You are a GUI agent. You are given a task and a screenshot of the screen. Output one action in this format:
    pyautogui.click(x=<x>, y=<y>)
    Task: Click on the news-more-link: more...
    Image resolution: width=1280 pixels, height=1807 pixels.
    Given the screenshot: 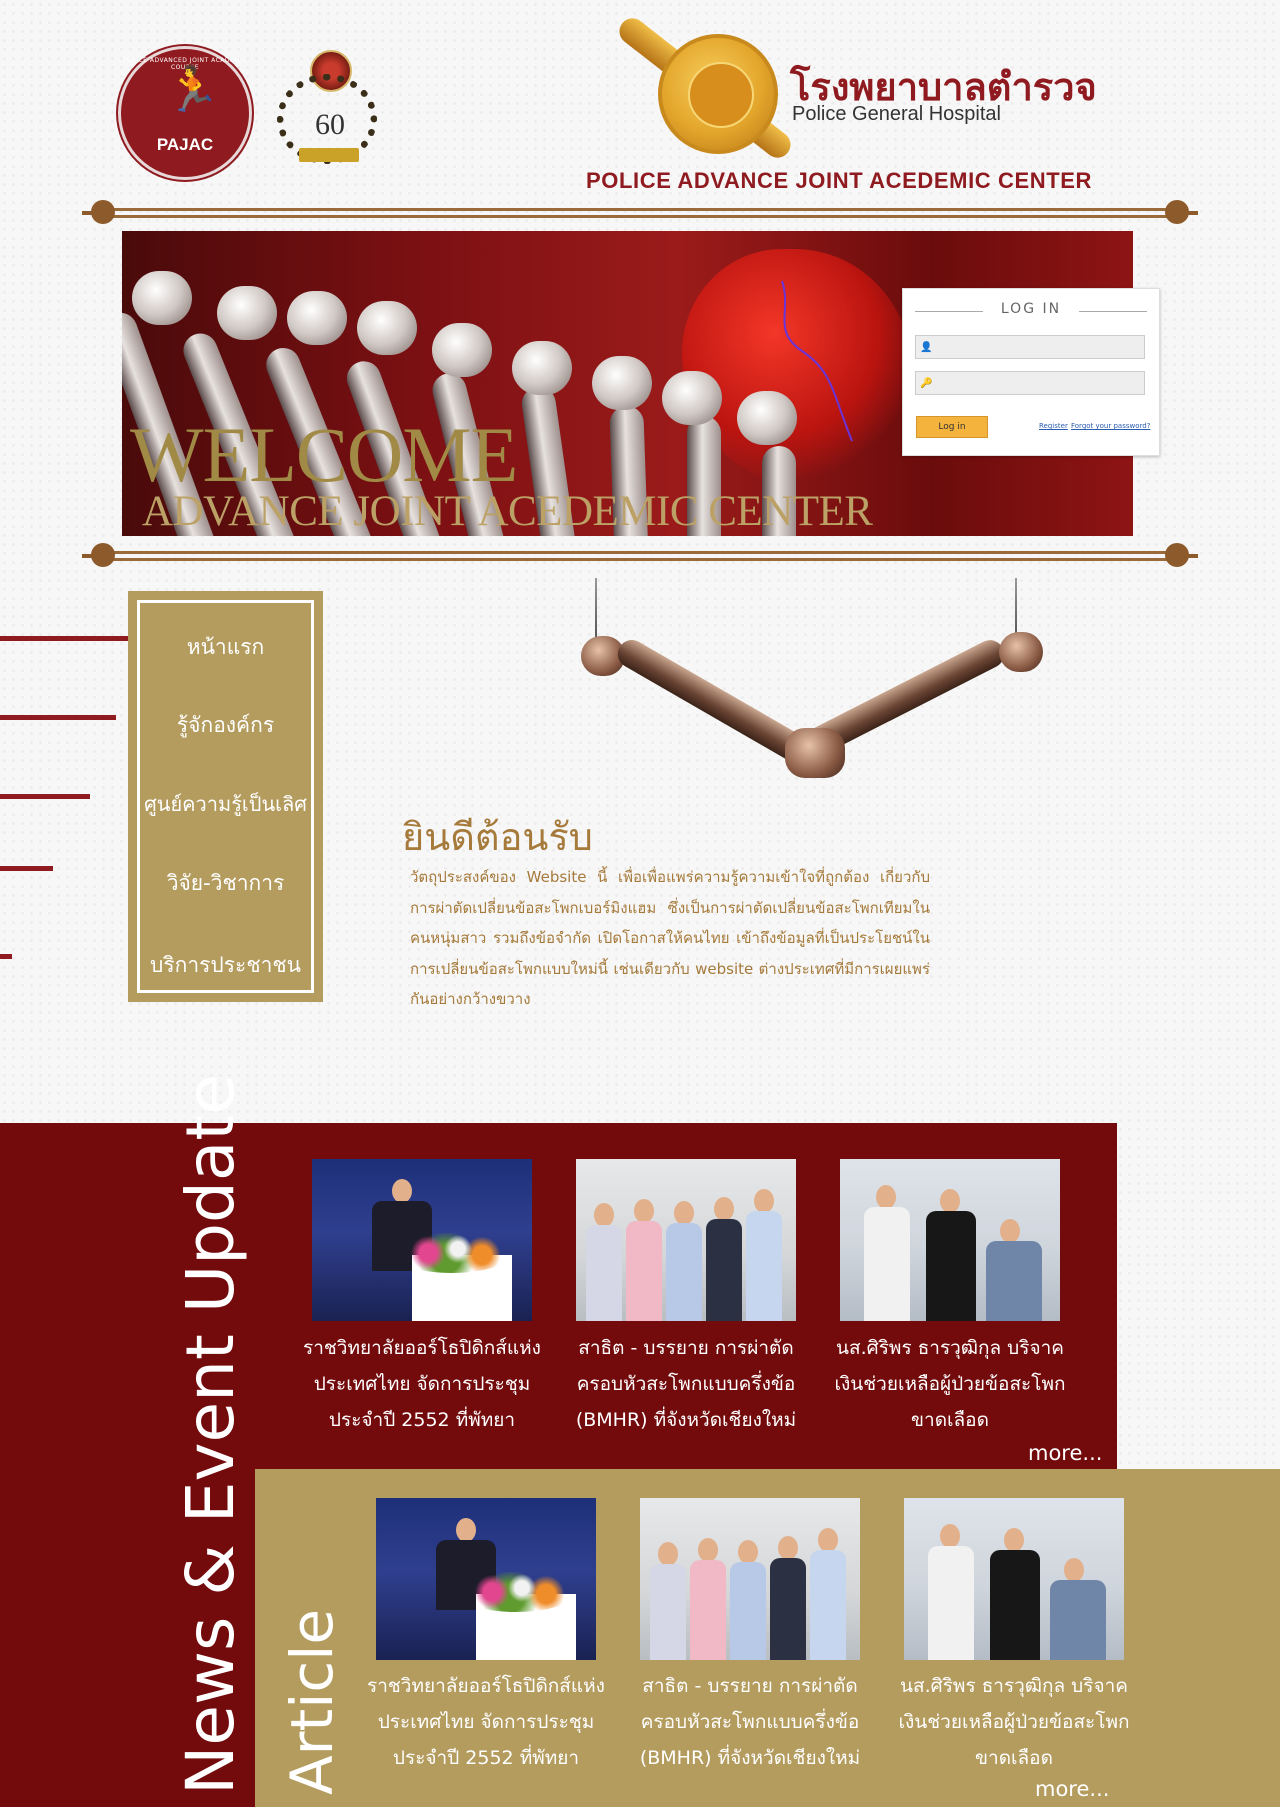 What is the action you would take?
    pyautogui.click(x=1065, y=1453)
    